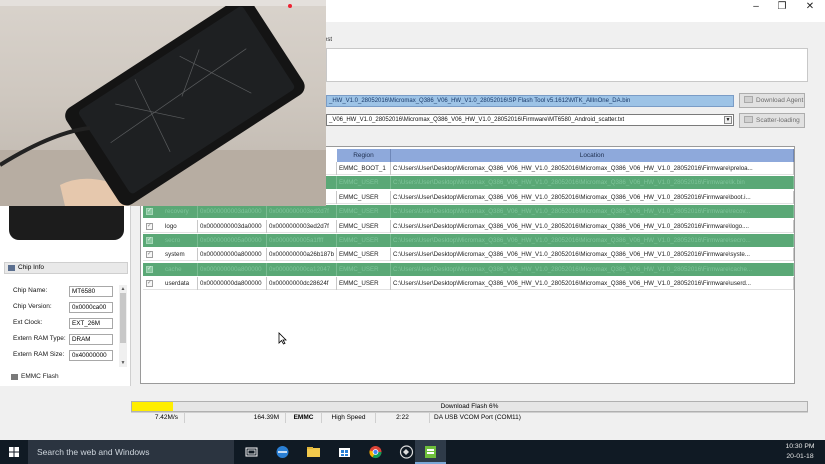 Image resolution: width=825 pixels, height=464 pixels. Describe the element at coordinates (66, 223) in the screenshot. I see `device-icon` at that location.